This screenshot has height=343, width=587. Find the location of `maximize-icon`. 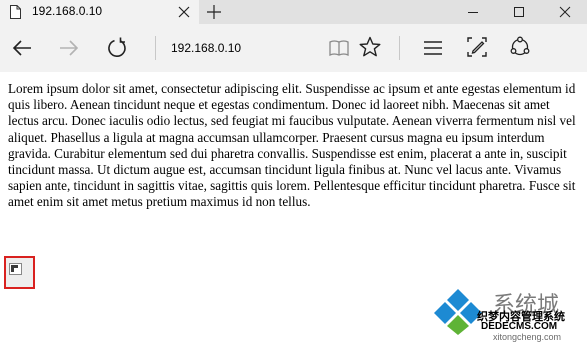

maximize-icon is located at coordinates (519, 12).